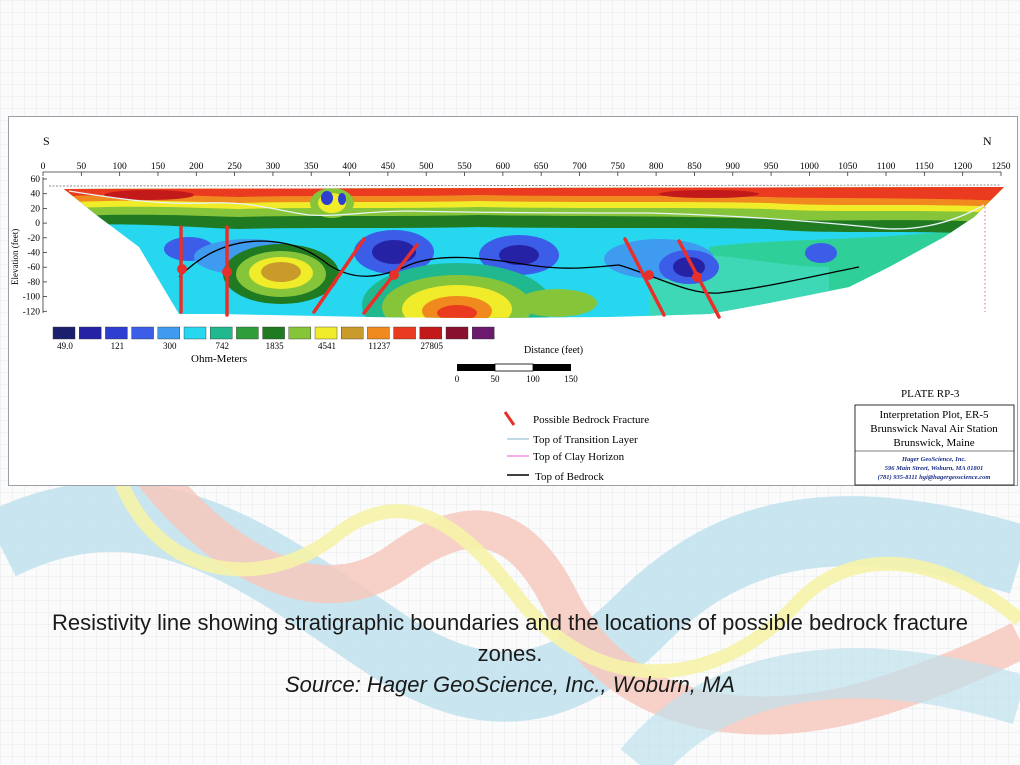 The width and height of the screenshot is (1020, 765). Describe the element at coordinates (158, 167) in the screenshot. I see `x-tick-label: 150` at that location.